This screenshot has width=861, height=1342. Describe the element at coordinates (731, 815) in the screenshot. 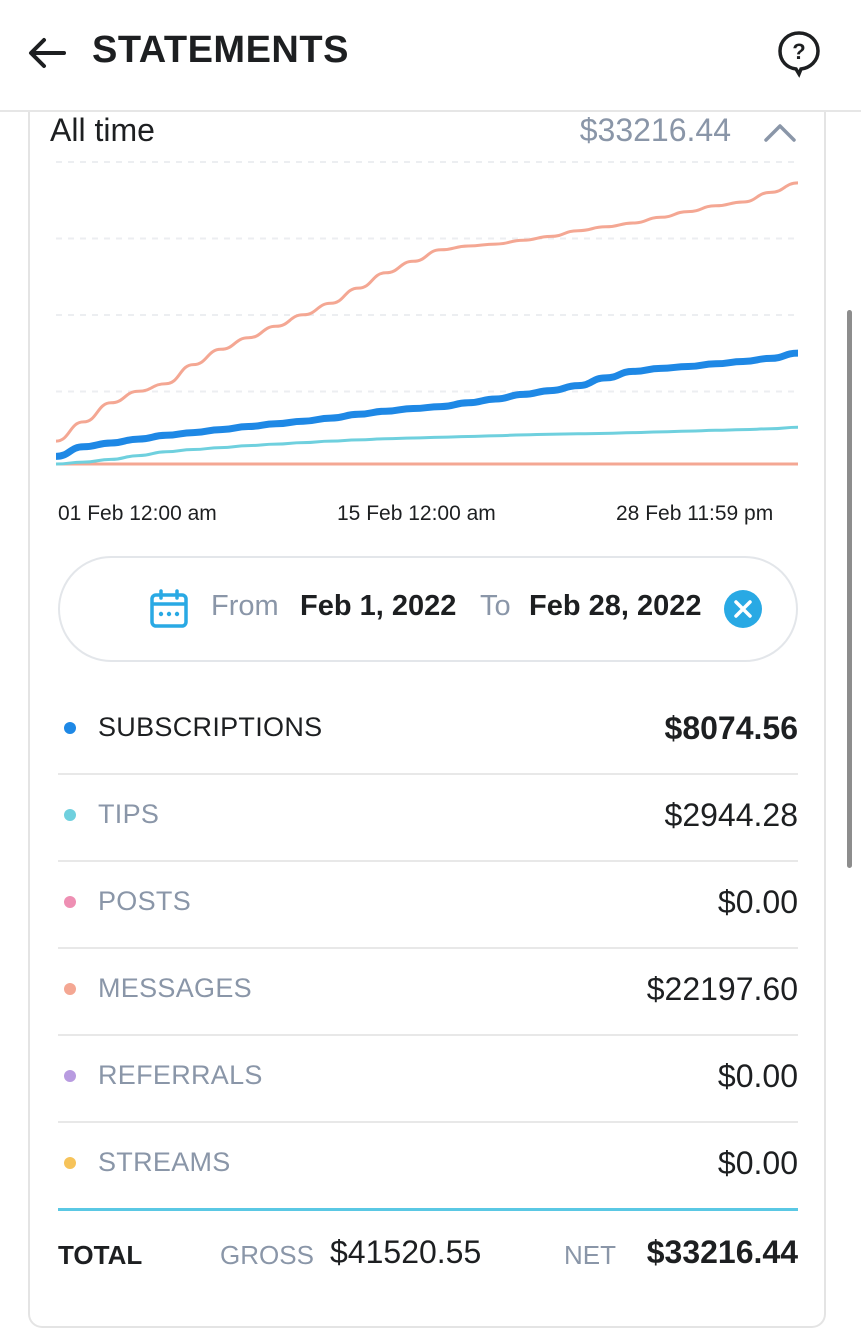

I see `category-amount: $2944.28` at that location.